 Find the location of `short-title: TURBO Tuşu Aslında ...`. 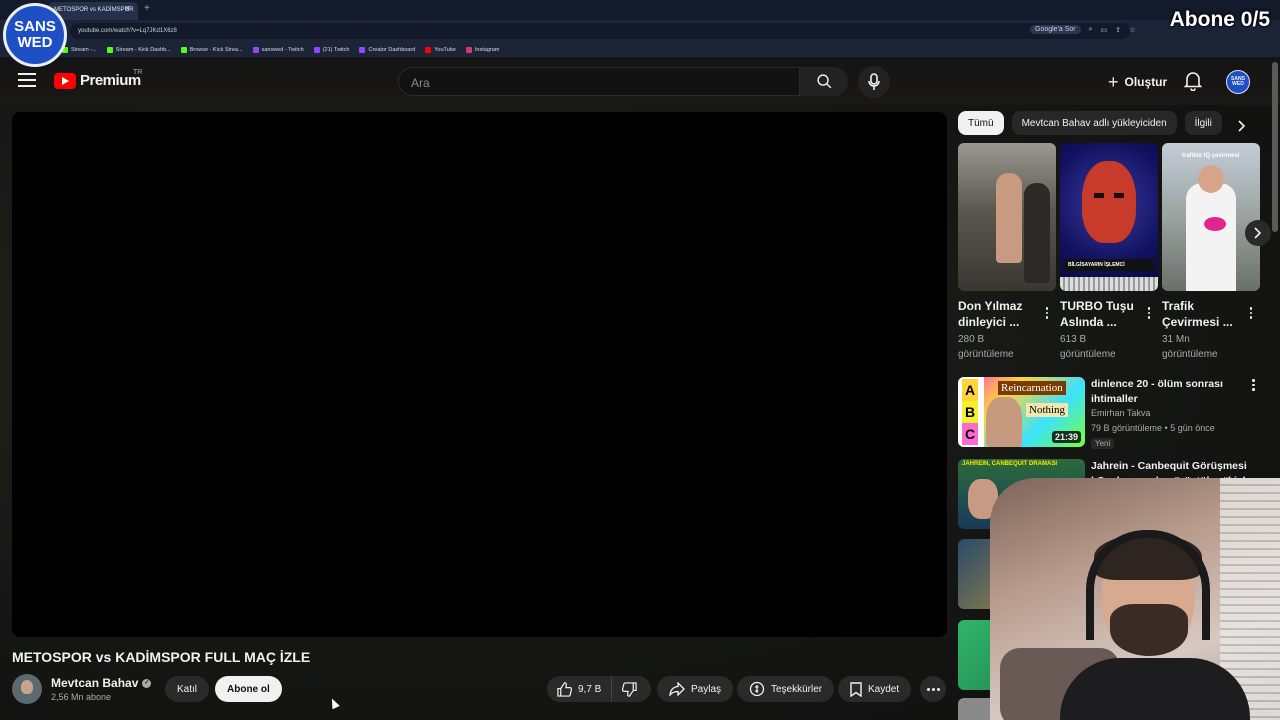

short-title: TURBO Tuşu Aslında ... is located at coordinates (1097, 314).